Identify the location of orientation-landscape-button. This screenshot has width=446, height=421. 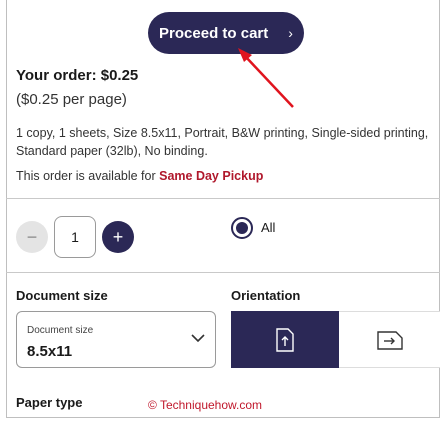
(389, 339).